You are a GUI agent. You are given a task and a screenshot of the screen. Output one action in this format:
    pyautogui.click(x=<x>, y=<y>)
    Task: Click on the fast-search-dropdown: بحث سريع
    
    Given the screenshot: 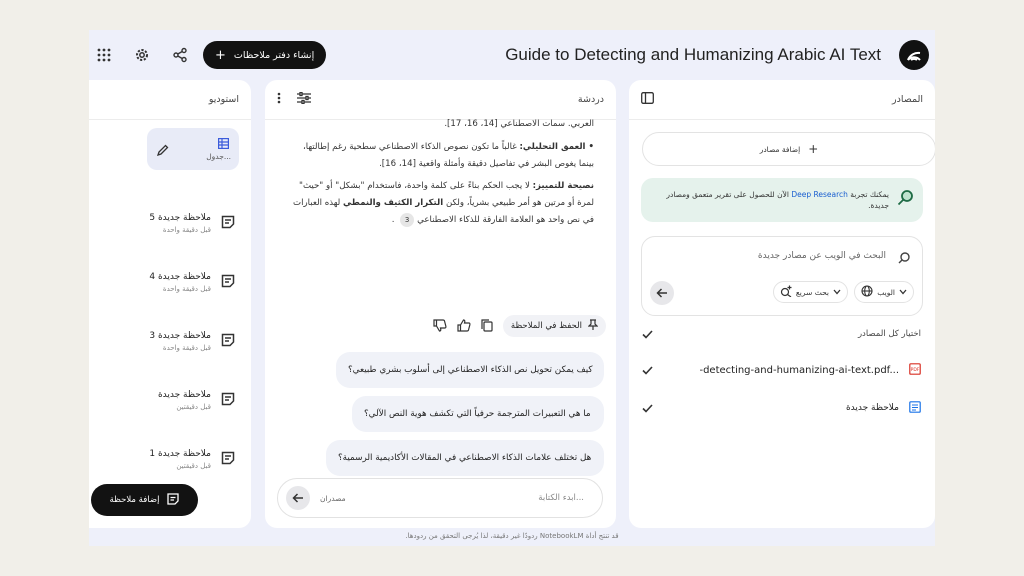 What is the action you would take?
    pyautogui.click(x=810, y=292)
    